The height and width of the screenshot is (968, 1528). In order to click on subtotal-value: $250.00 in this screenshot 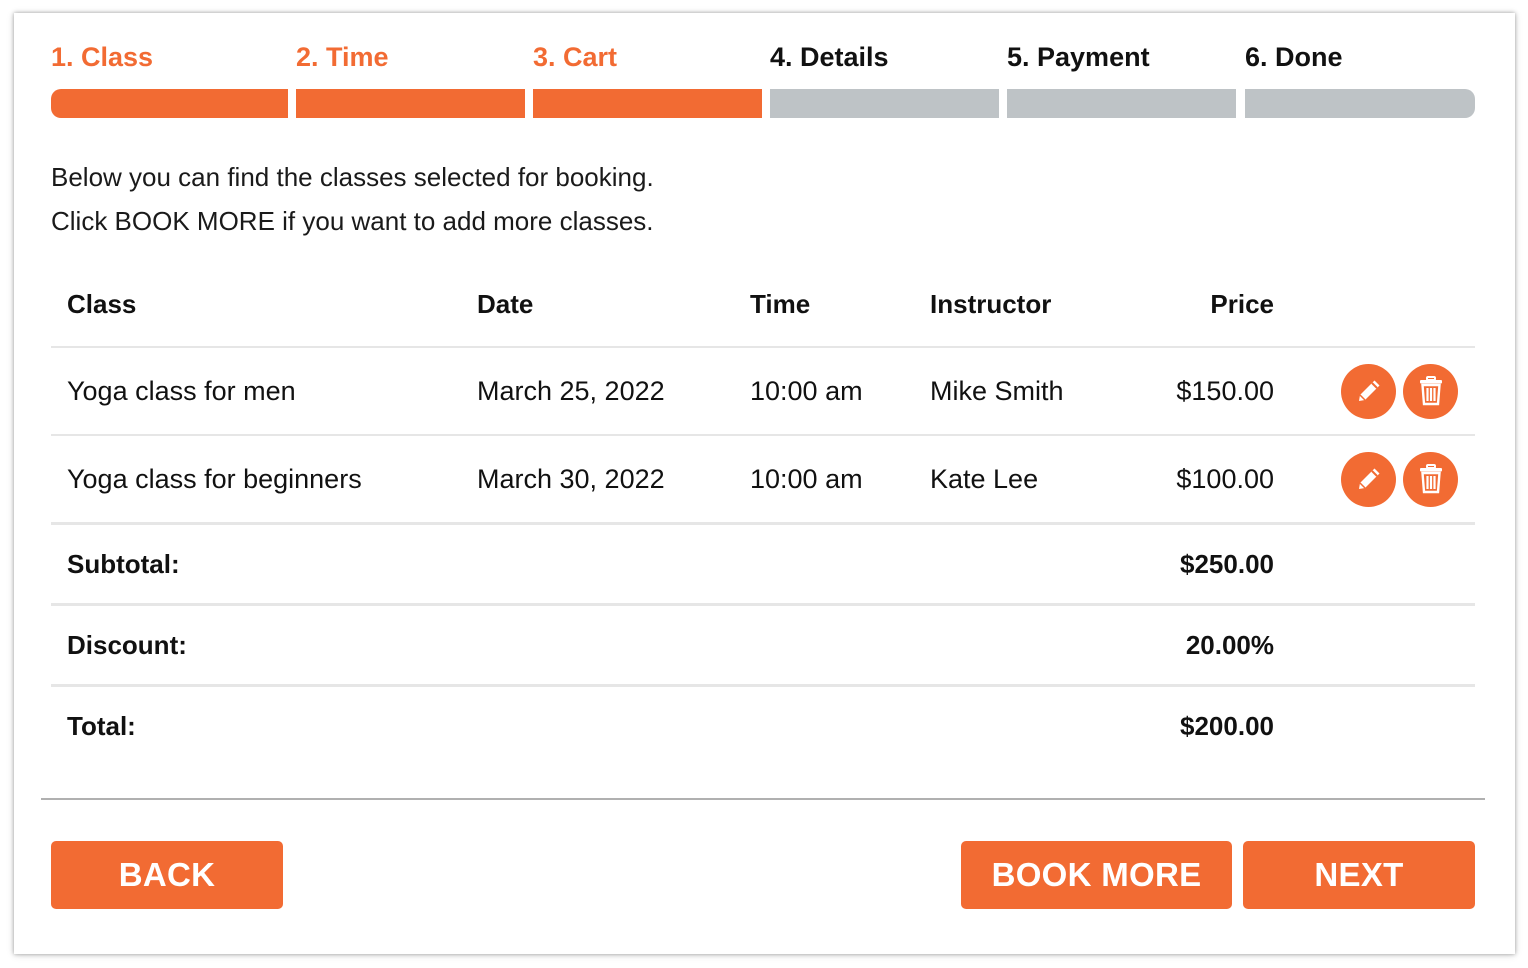, I will do `click(1227, 563)`.